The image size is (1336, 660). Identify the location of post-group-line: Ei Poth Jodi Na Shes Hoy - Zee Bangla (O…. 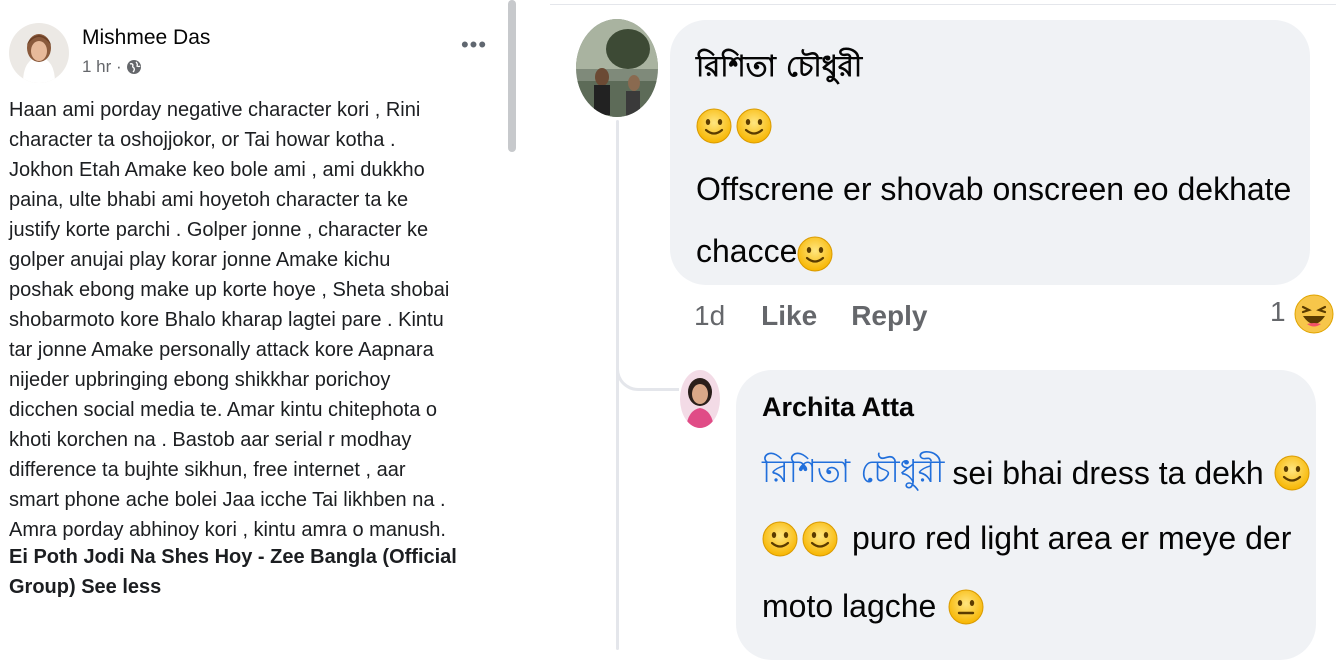
(259, 572).